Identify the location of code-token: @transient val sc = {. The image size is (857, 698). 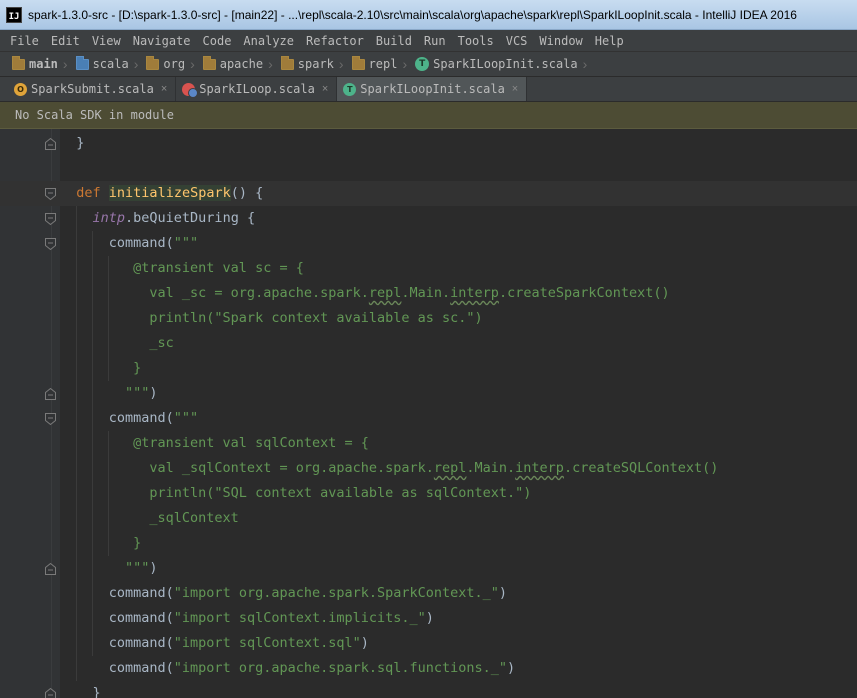
(182, 268).